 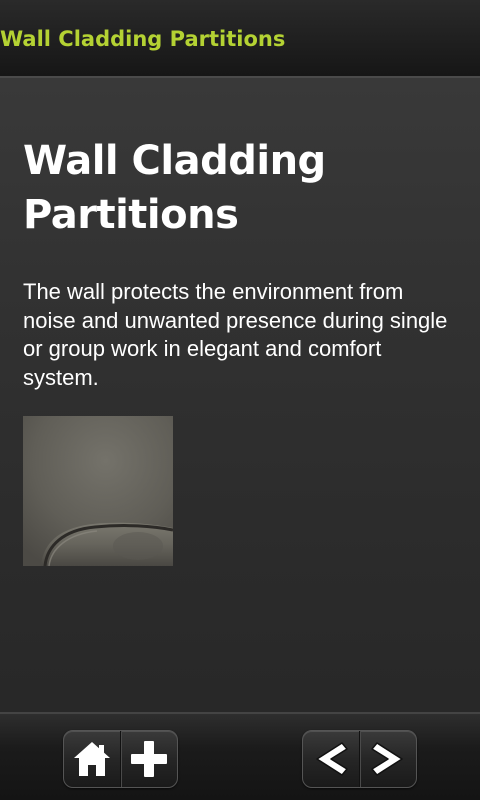 What do you see at coordinates (174, 188) in the screenshot?
I see `page-heading: Wall Cladding Partitions` at bounding box center [174, 188].